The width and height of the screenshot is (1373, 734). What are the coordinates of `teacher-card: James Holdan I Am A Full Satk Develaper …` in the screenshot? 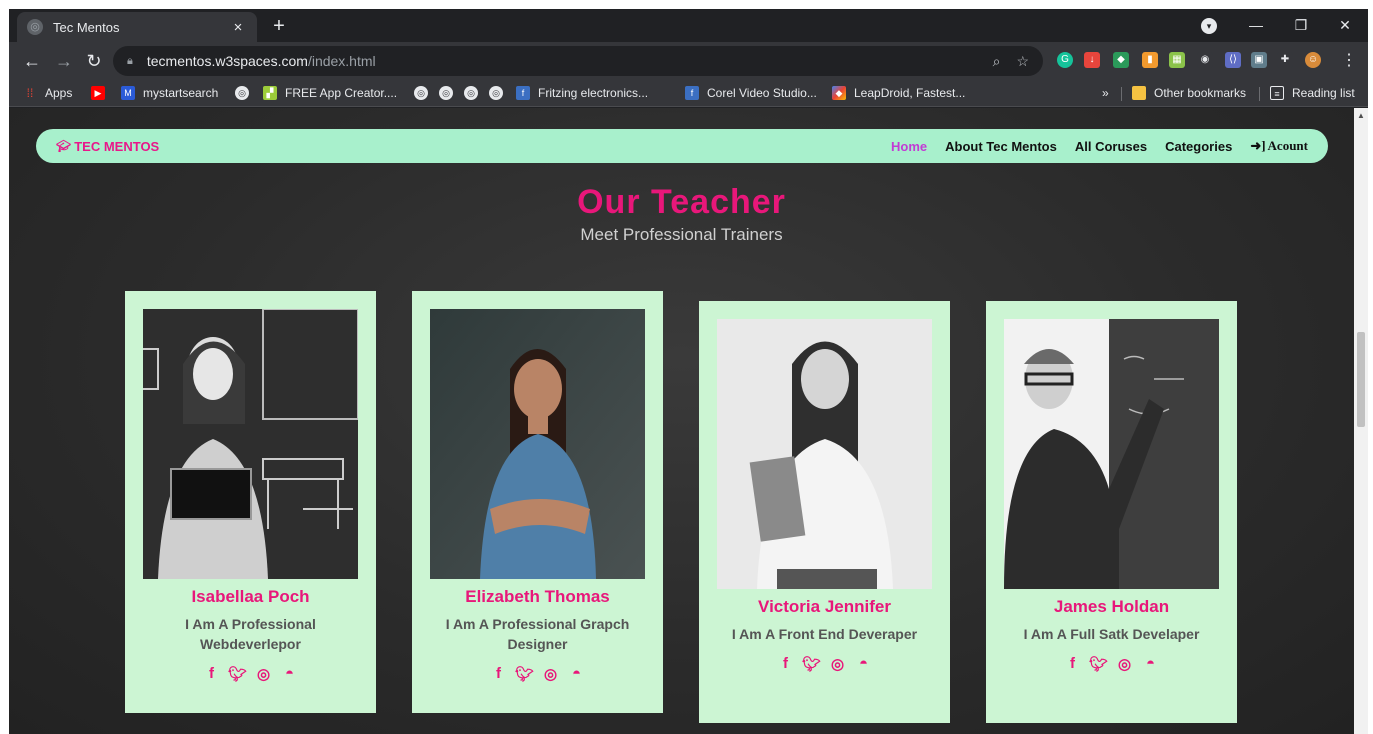 It's located at (1111, 512).